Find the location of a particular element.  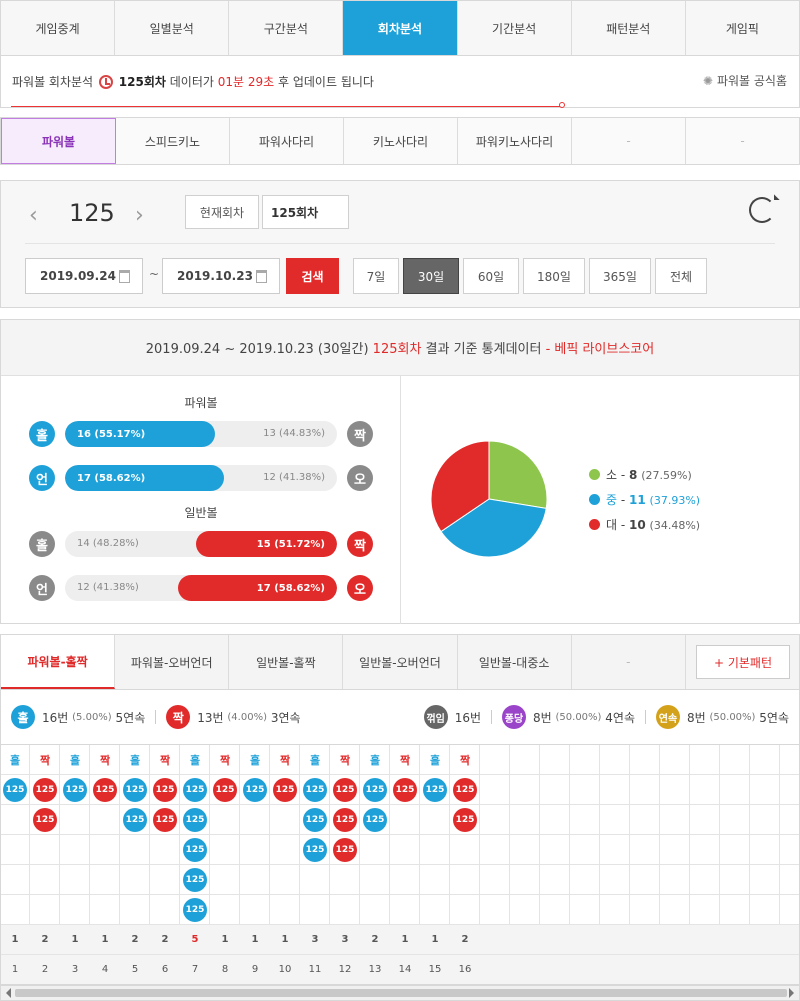

game-tab: 파워사다리 is located at coordinates (287, 141).